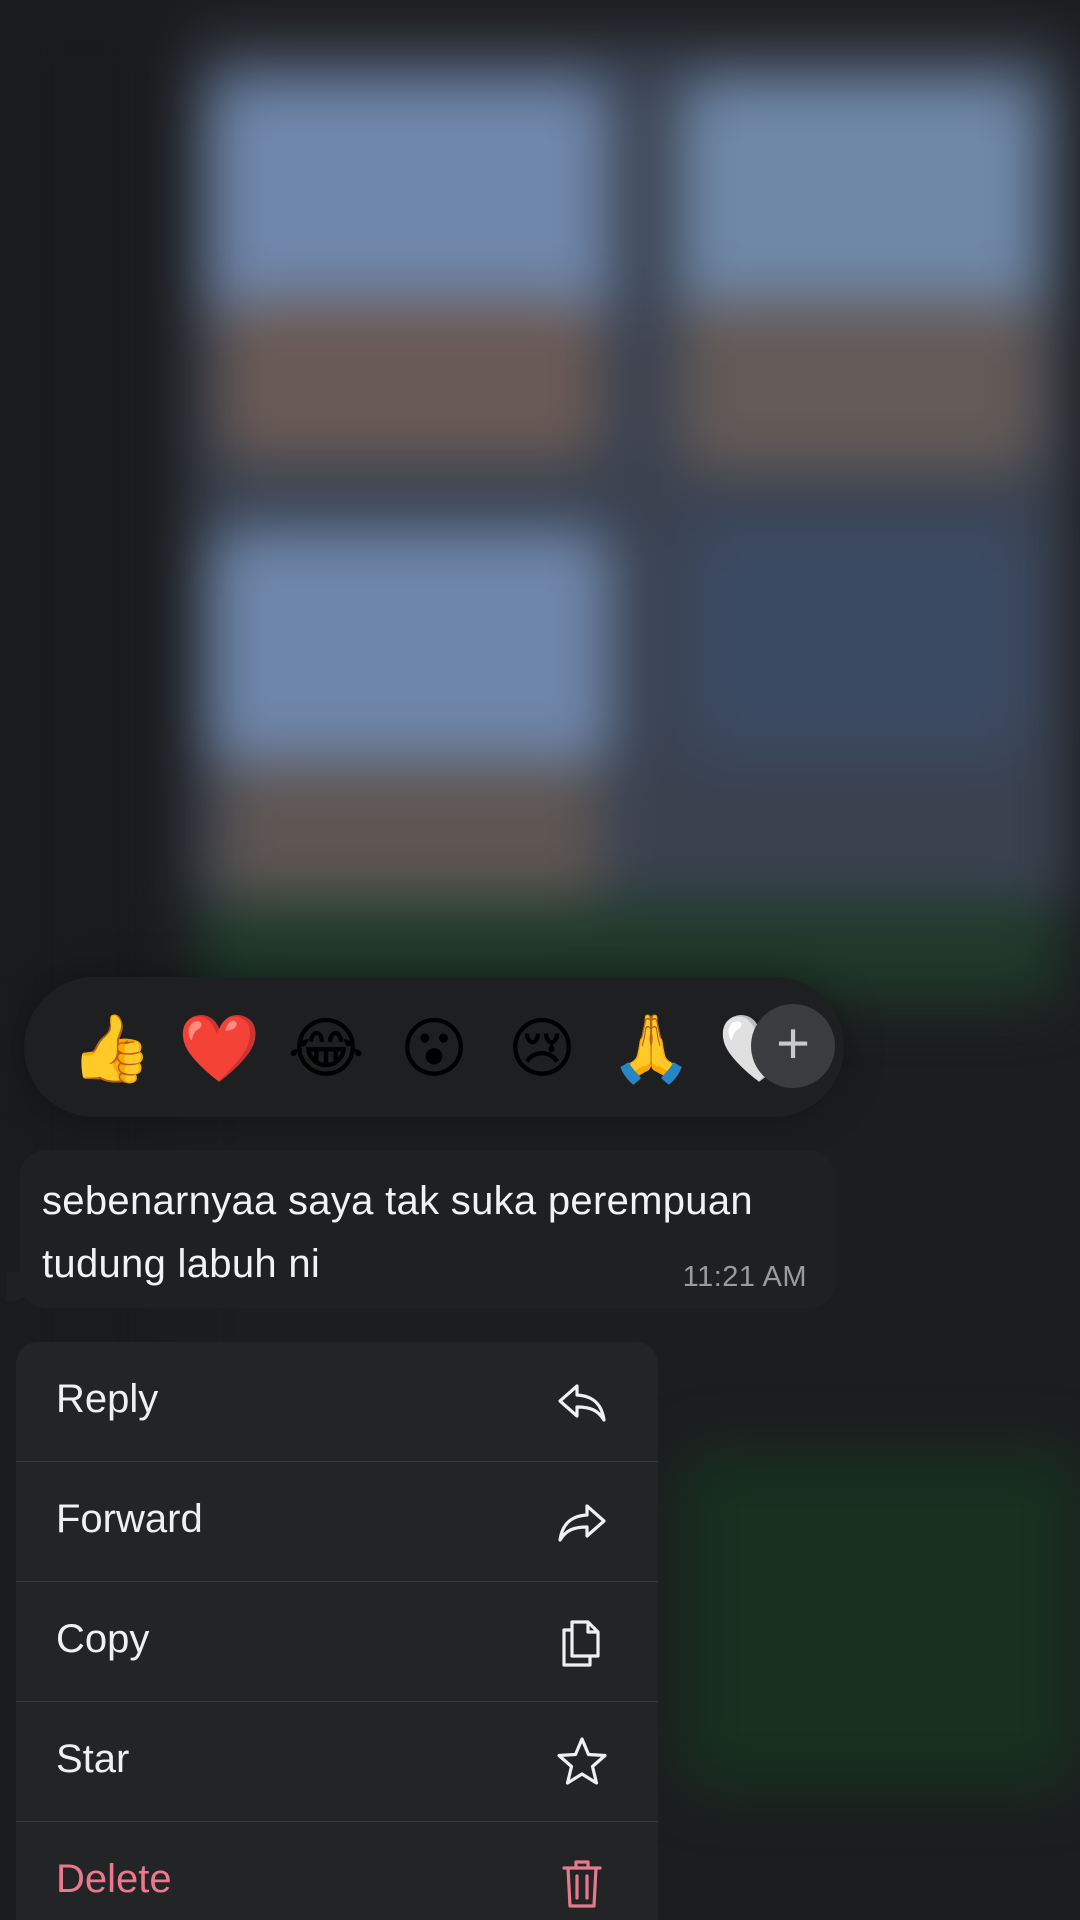  What do you see at coordinates (107, 1399) in the screenshot?
I see `menu-item-label: Reply` at bounding box center [107, 1399].